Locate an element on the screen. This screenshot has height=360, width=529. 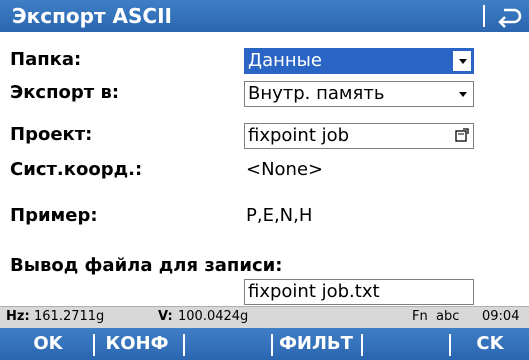
folder-label: Папка: is located at coordinates (46, 59).